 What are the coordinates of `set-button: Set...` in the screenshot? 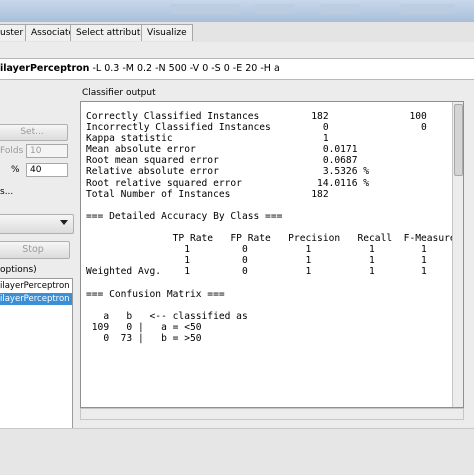 It's located at (34, 132).